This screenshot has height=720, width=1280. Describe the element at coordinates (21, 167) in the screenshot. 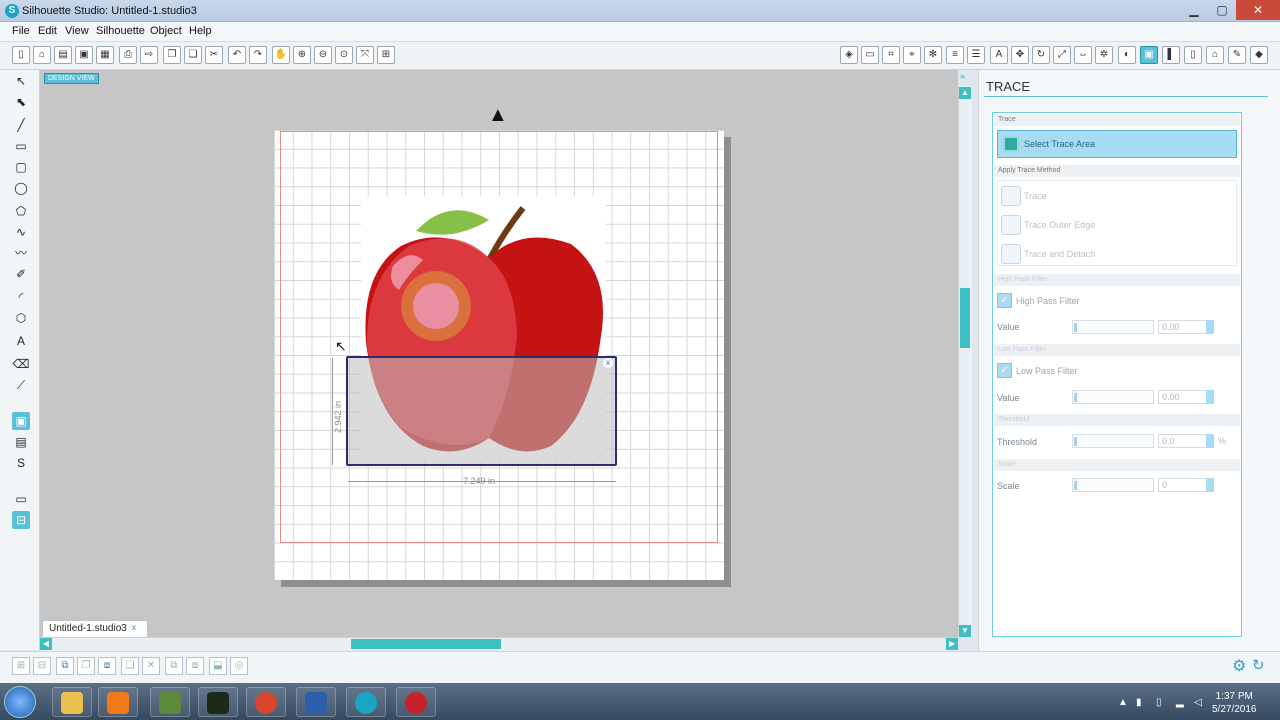

I see `rounded-rectangle-icon: ▢` at that location.